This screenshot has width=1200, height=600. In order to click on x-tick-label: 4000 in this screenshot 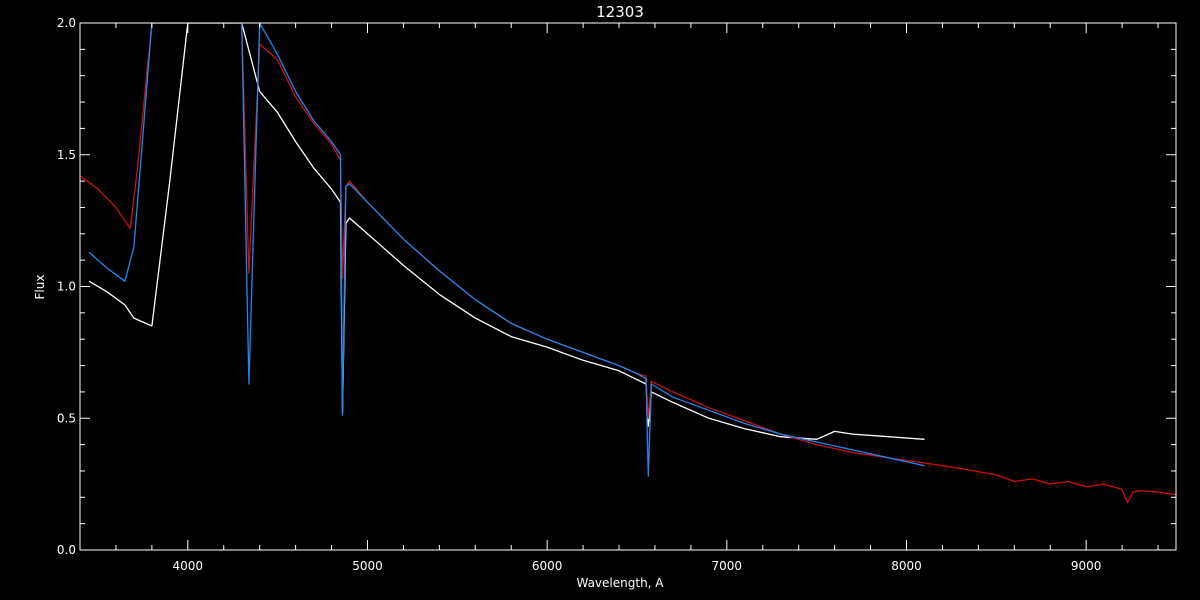, I will do `click(188, 566)`.